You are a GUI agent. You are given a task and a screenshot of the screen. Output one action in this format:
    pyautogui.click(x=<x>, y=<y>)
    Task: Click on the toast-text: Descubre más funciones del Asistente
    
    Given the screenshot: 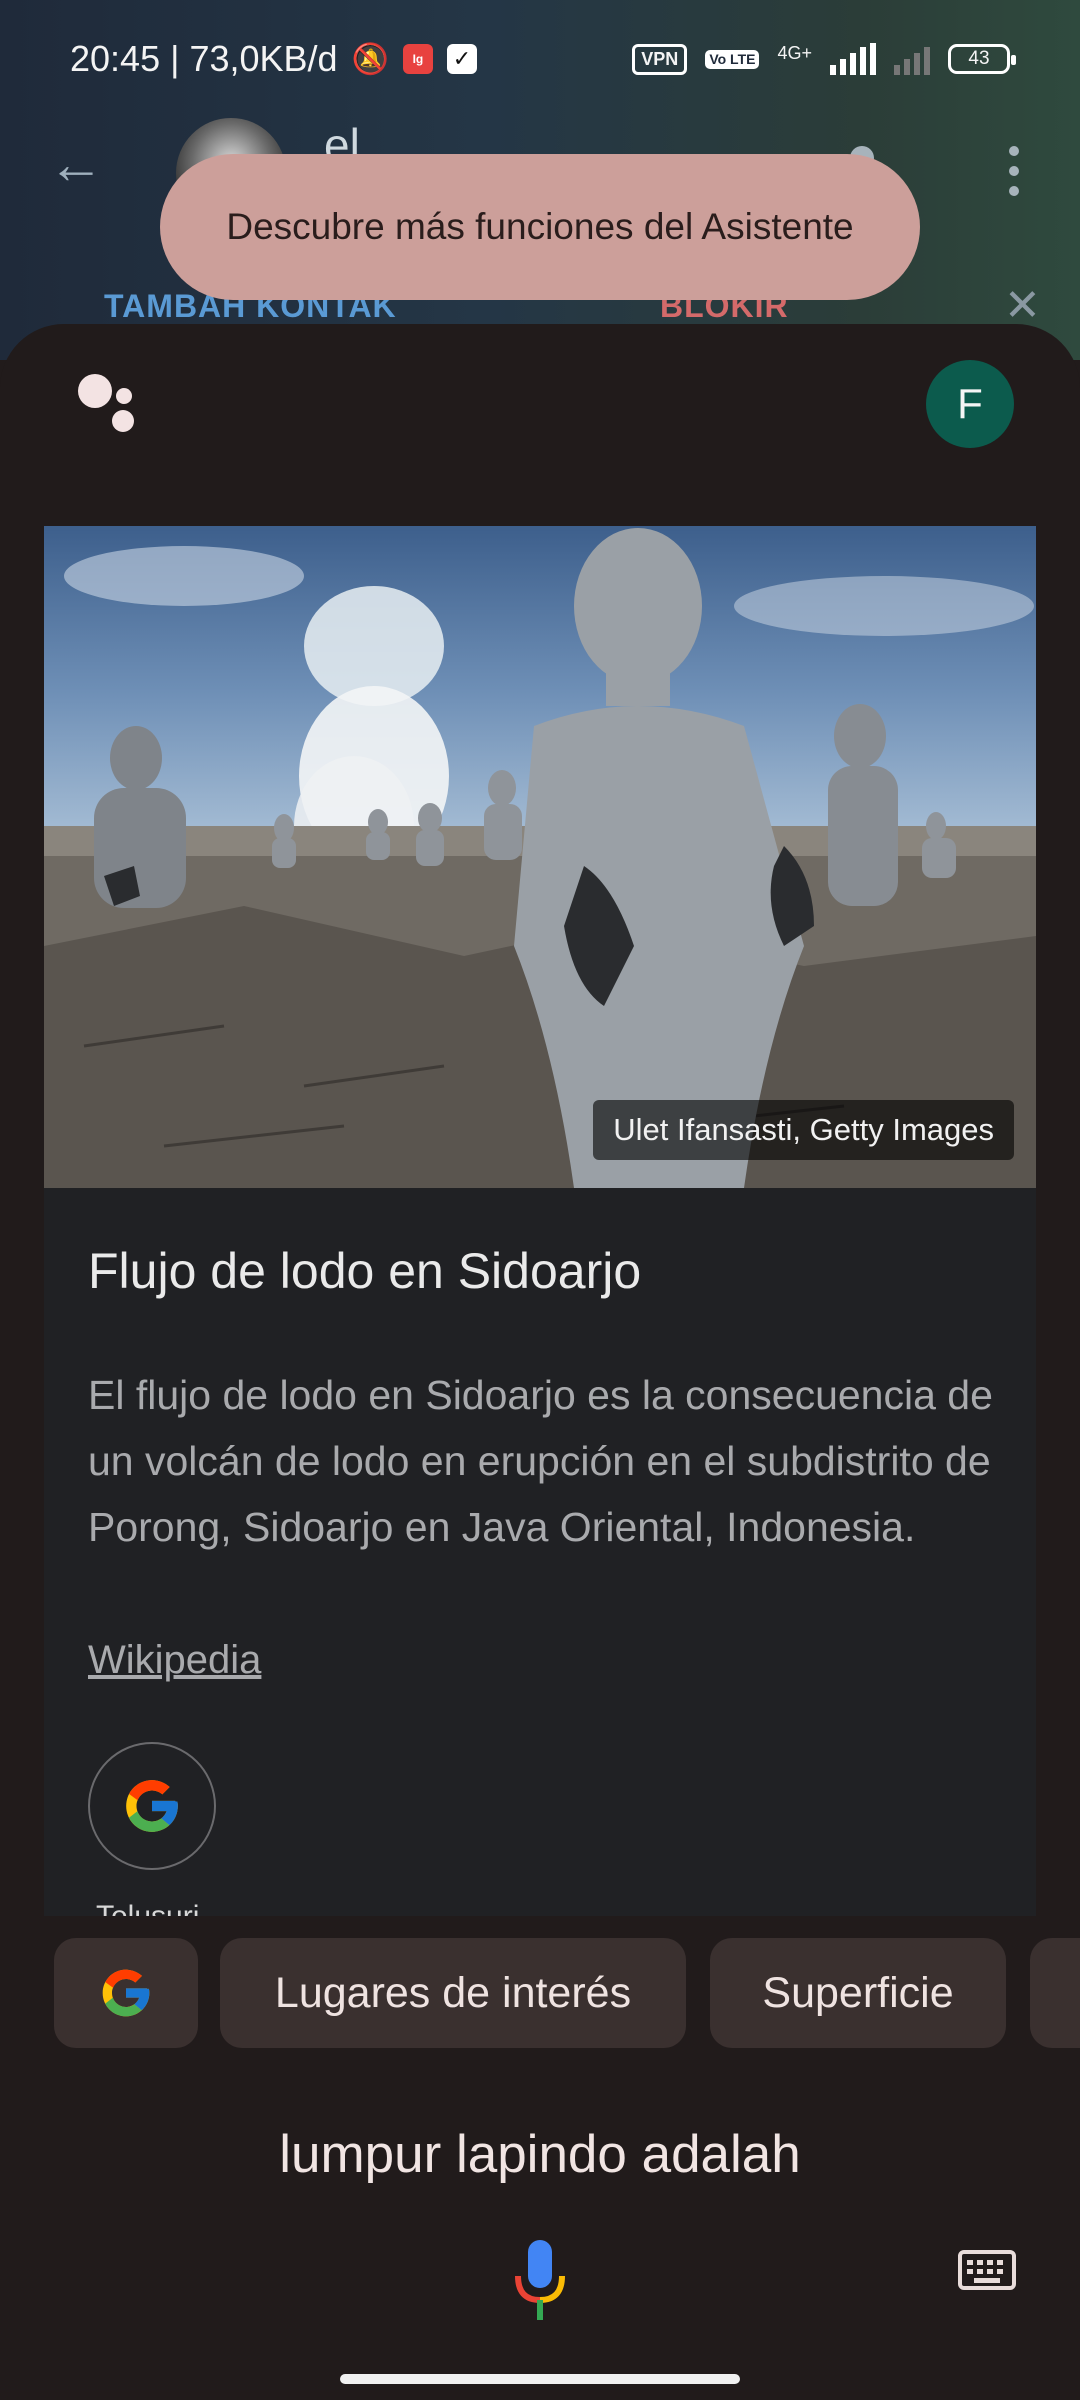 What is the action you would take?
    pyautogui.click(x=540, y=226)
    